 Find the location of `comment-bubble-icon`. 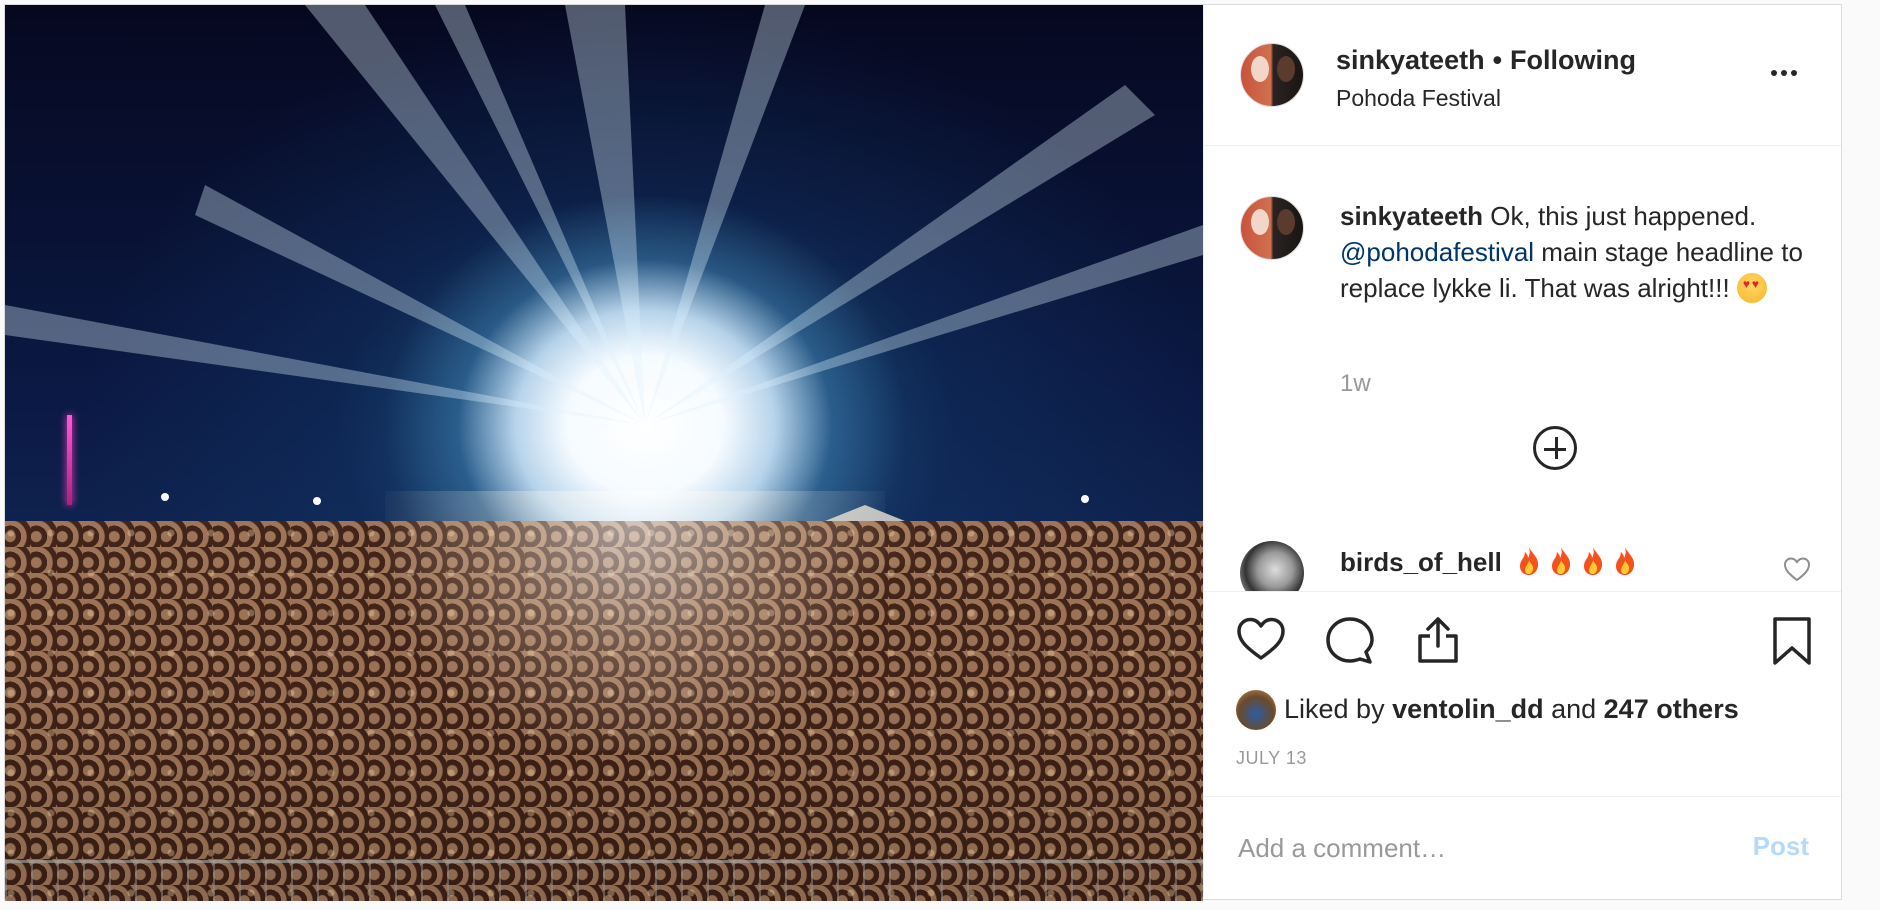

comment-bubble-icon is located at coordinates (1350, 640).